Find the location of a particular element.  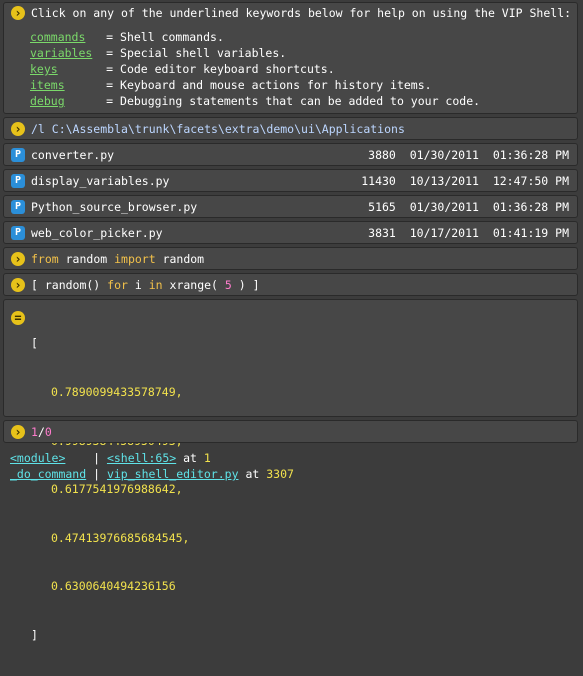

file-meta: 5165 01/30/2011 01:36:28 PM is located at coordinates (468, 207).